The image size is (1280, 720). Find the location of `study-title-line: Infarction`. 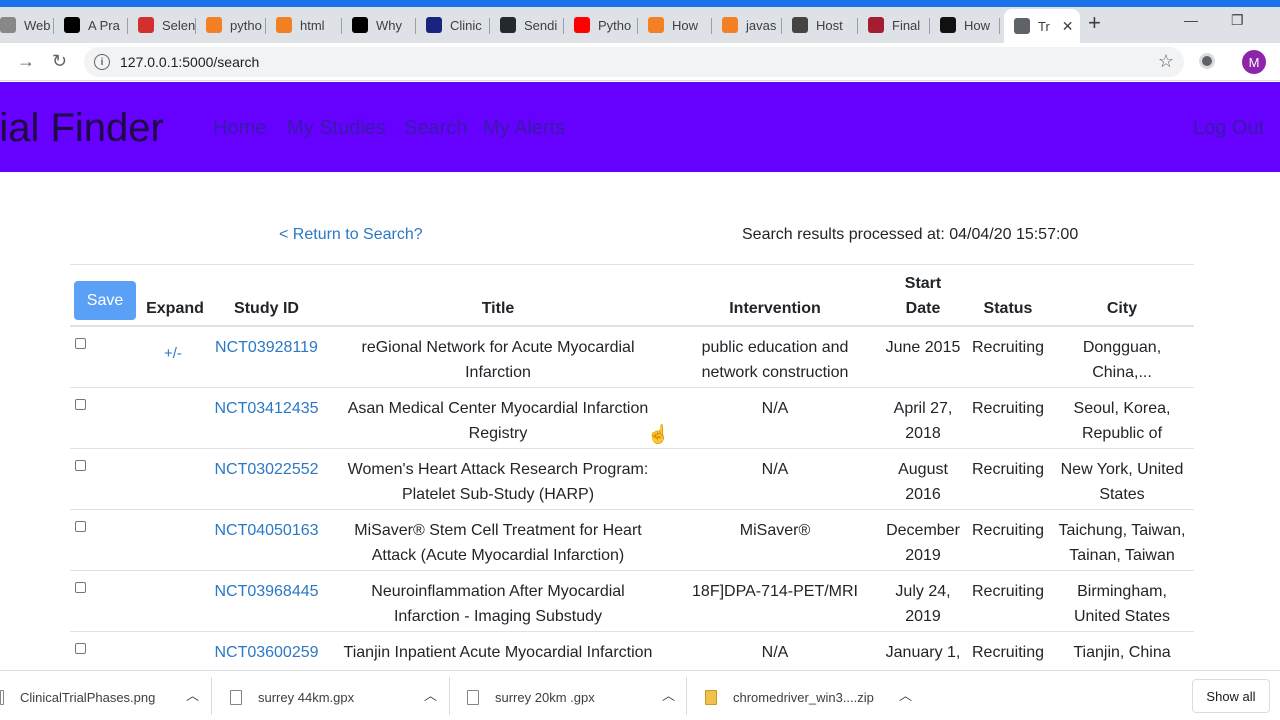

study-title-line: Infarction is located at coordinates (498, 372).